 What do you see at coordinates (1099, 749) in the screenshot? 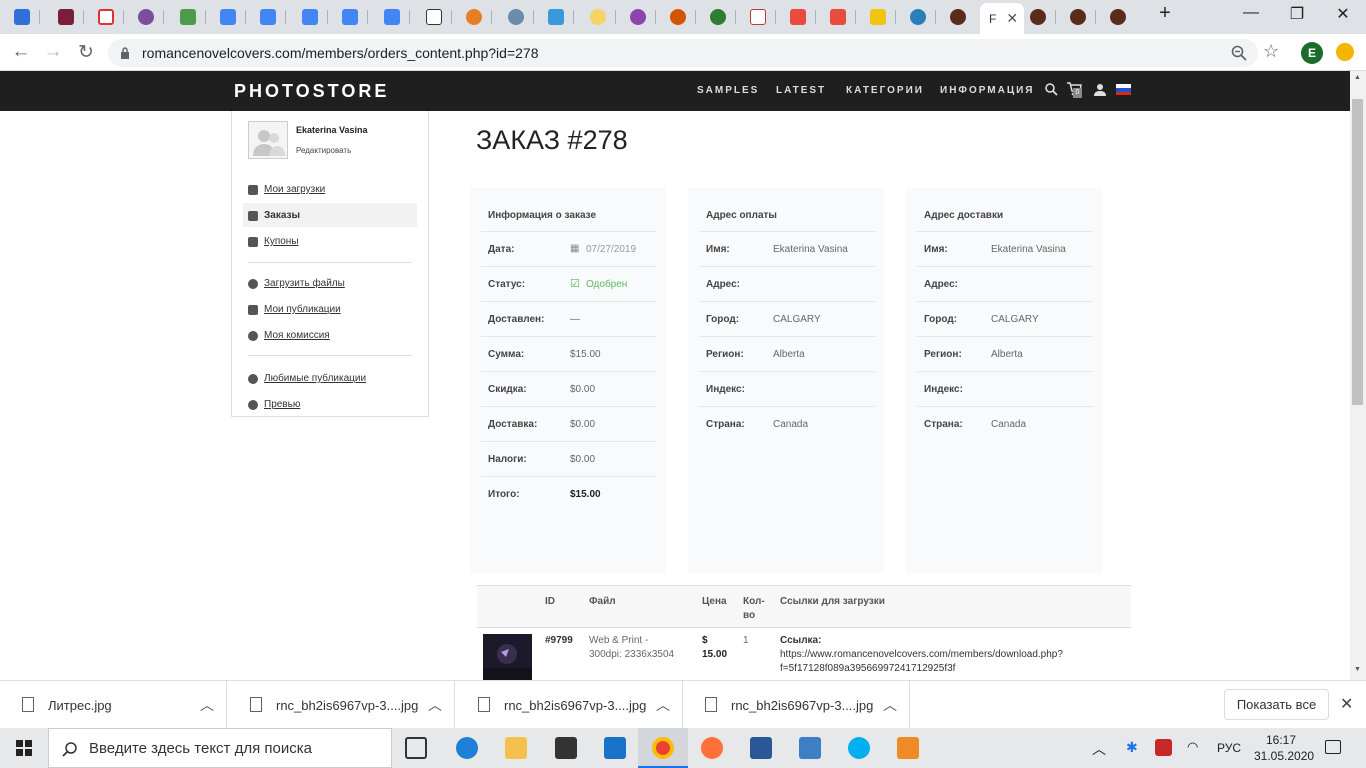
I see `tray-chevron-icon: ︿` at bounding box center [1099, 749].